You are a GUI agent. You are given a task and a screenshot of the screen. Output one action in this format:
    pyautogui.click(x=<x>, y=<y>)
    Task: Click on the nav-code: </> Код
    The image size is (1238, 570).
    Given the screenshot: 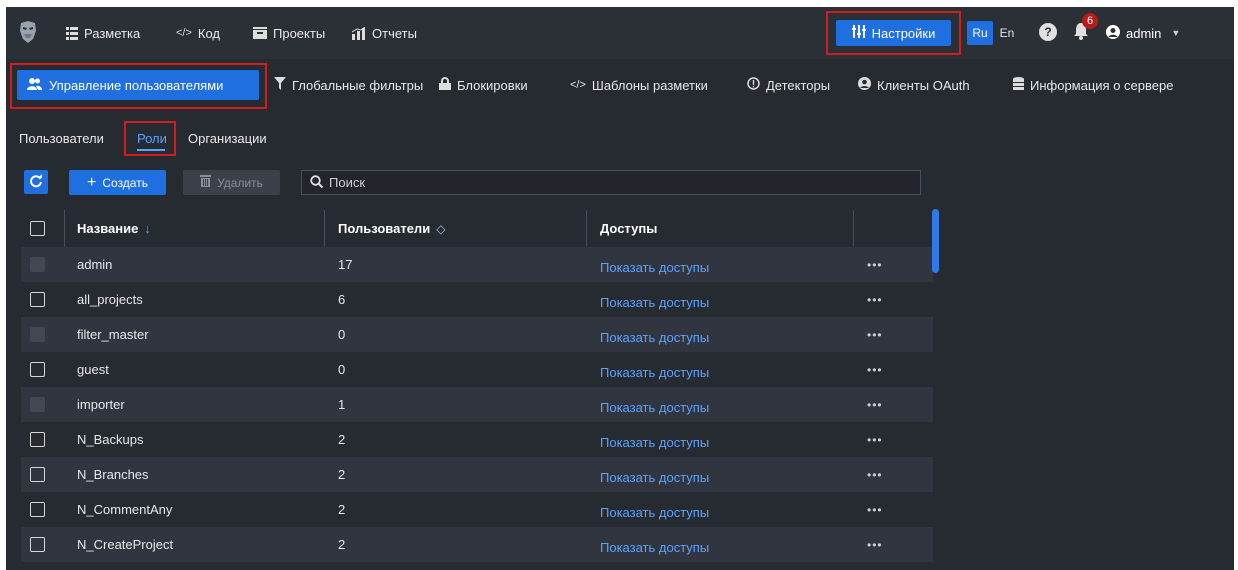 What is the action you would take?
    pyautogui.click(x=198, y=33)
    